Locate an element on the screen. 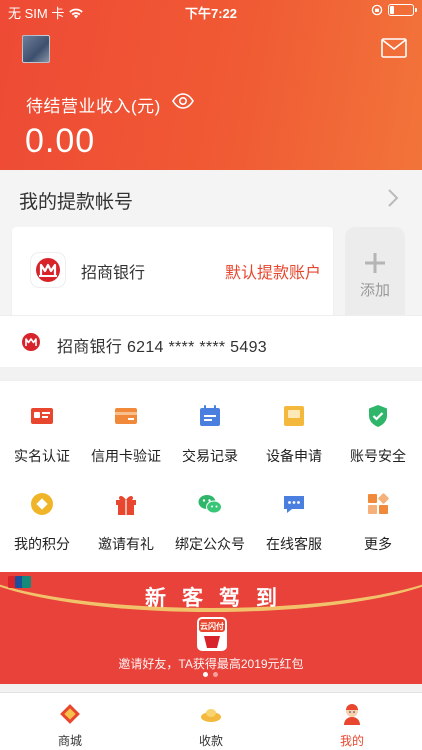 The image size is (422, 750). grid-item-label: 交易记录 is located at coordinates (210, 456).